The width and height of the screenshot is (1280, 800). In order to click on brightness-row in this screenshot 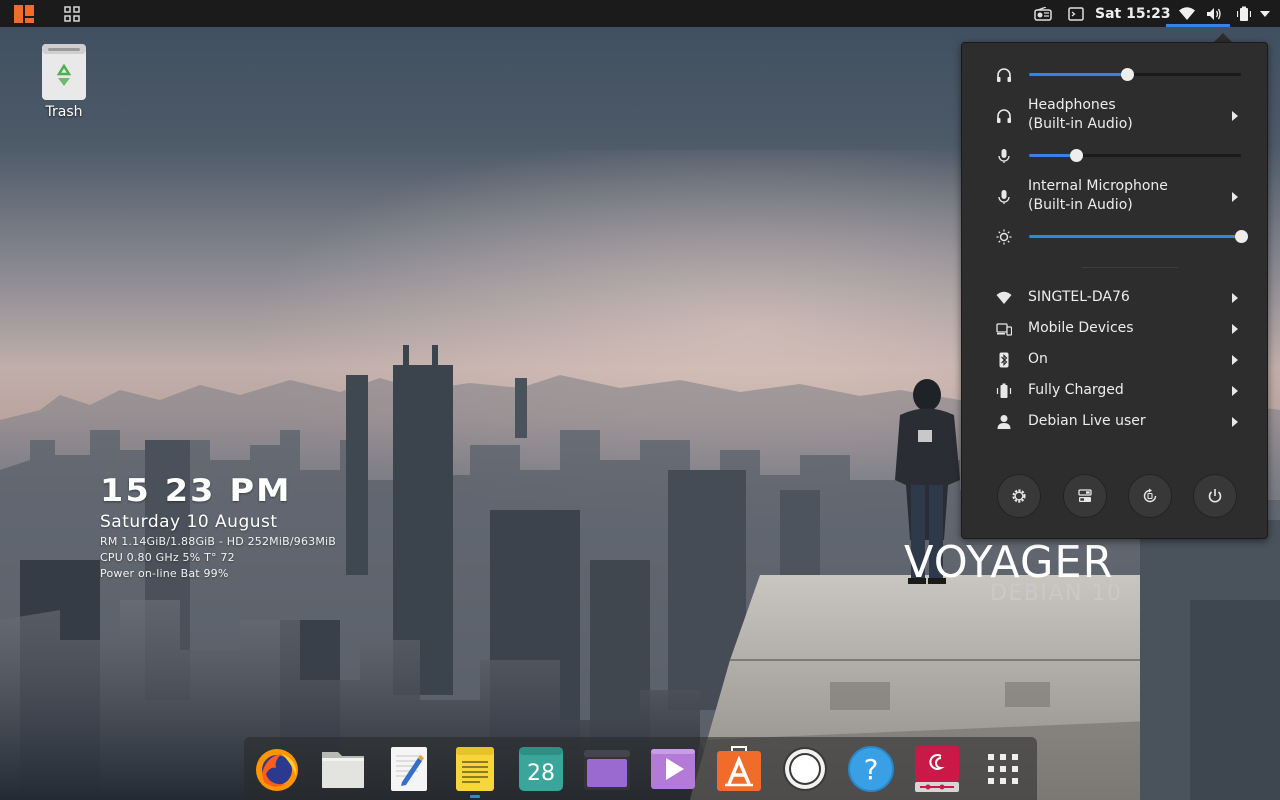, I will do `click(1114, 237)`.